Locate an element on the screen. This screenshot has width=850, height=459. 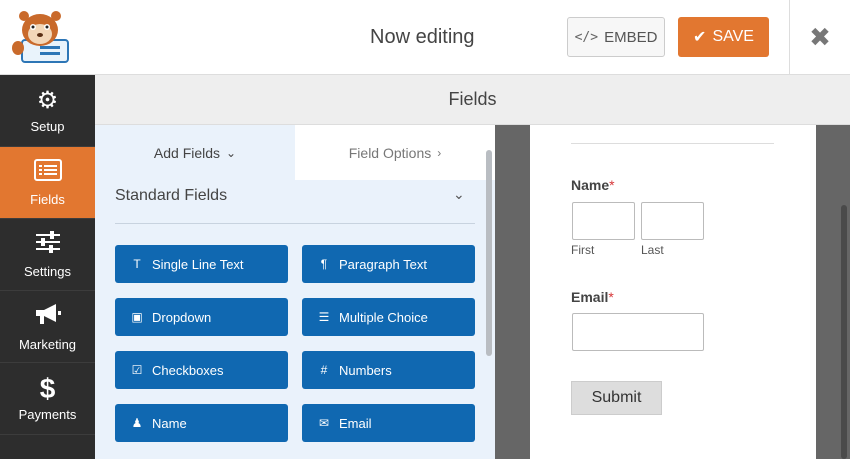
field-button-label: Email is located at coordinates (355, 423).